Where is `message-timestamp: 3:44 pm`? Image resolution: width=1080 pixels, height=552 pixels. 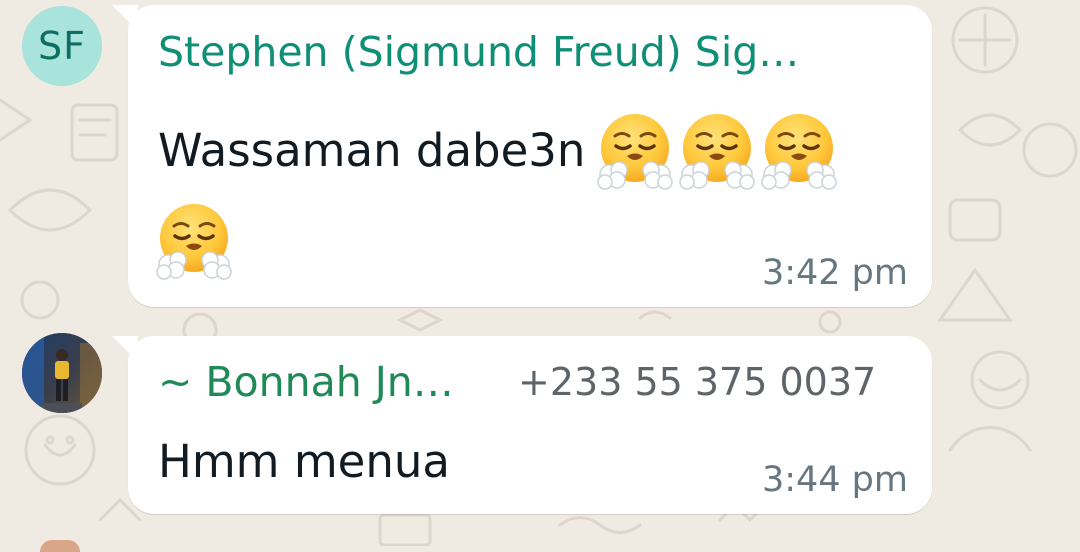 message-timestamp: 3:44 pm is located at coordinates (834, 480).